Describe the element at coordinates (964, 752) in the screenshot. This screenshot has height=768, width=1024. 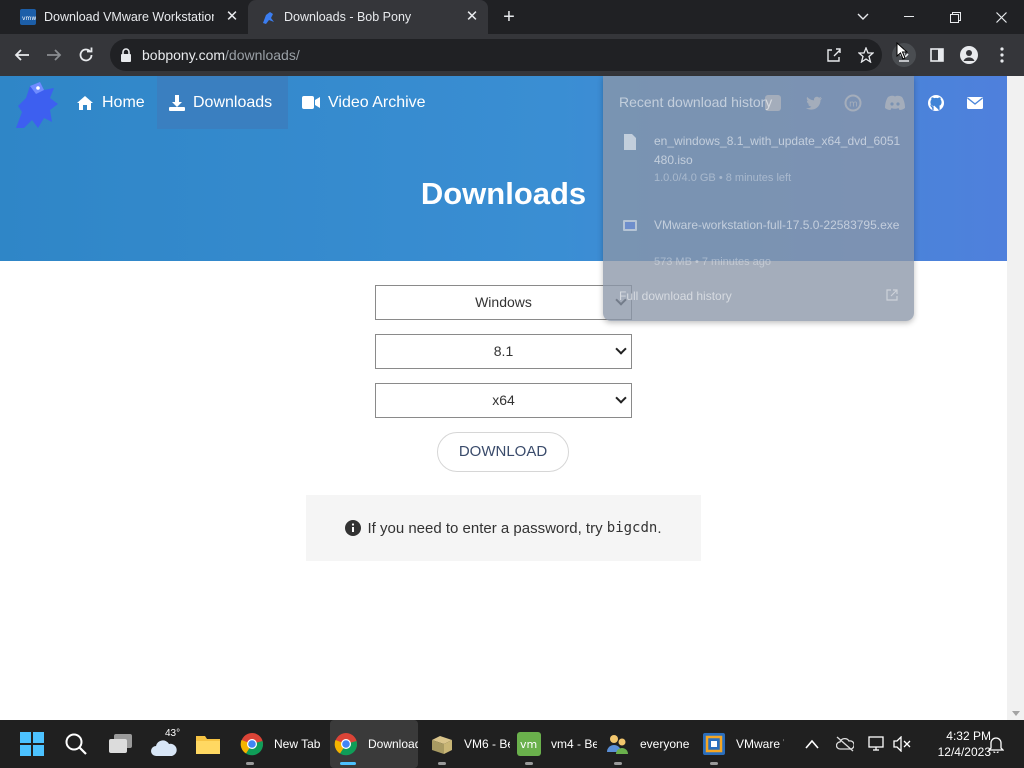
I see `clock-date: 12/4/2023` at that location.